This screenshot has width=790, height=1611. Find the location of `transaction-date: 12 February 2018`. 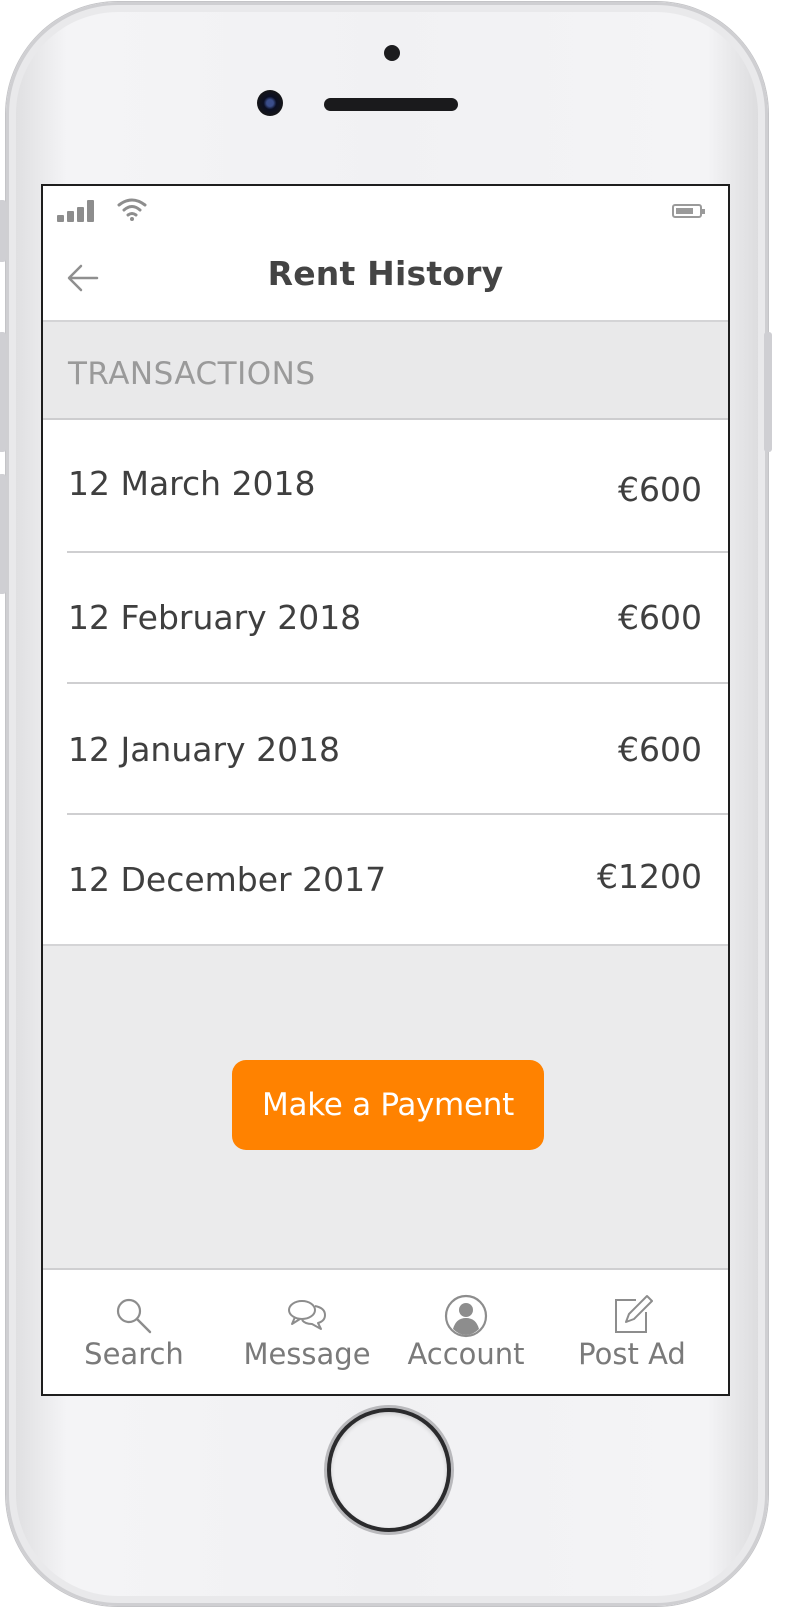

transaction-date: 12 February 2018 is located at coordinates (215, 617).